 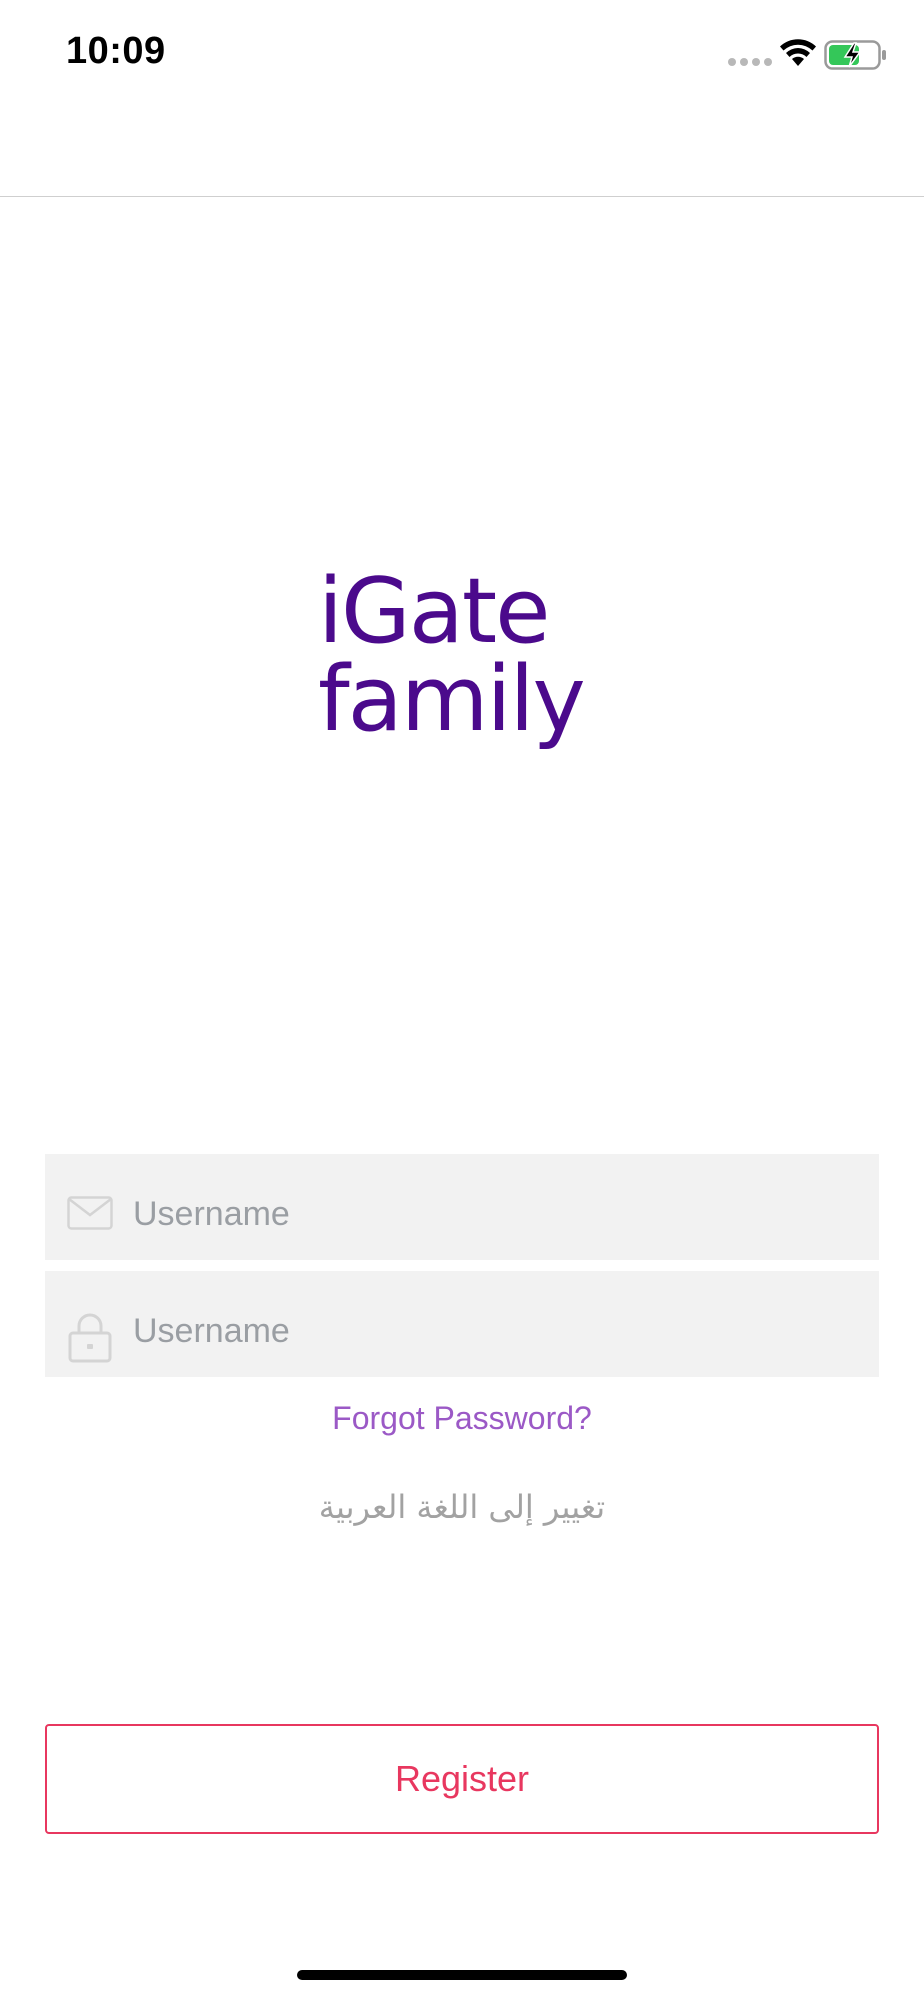 What do you see at coordinates (116, 51) in the screenshot?
I see `status-time: 10:09` at bounding box center [116, 51].